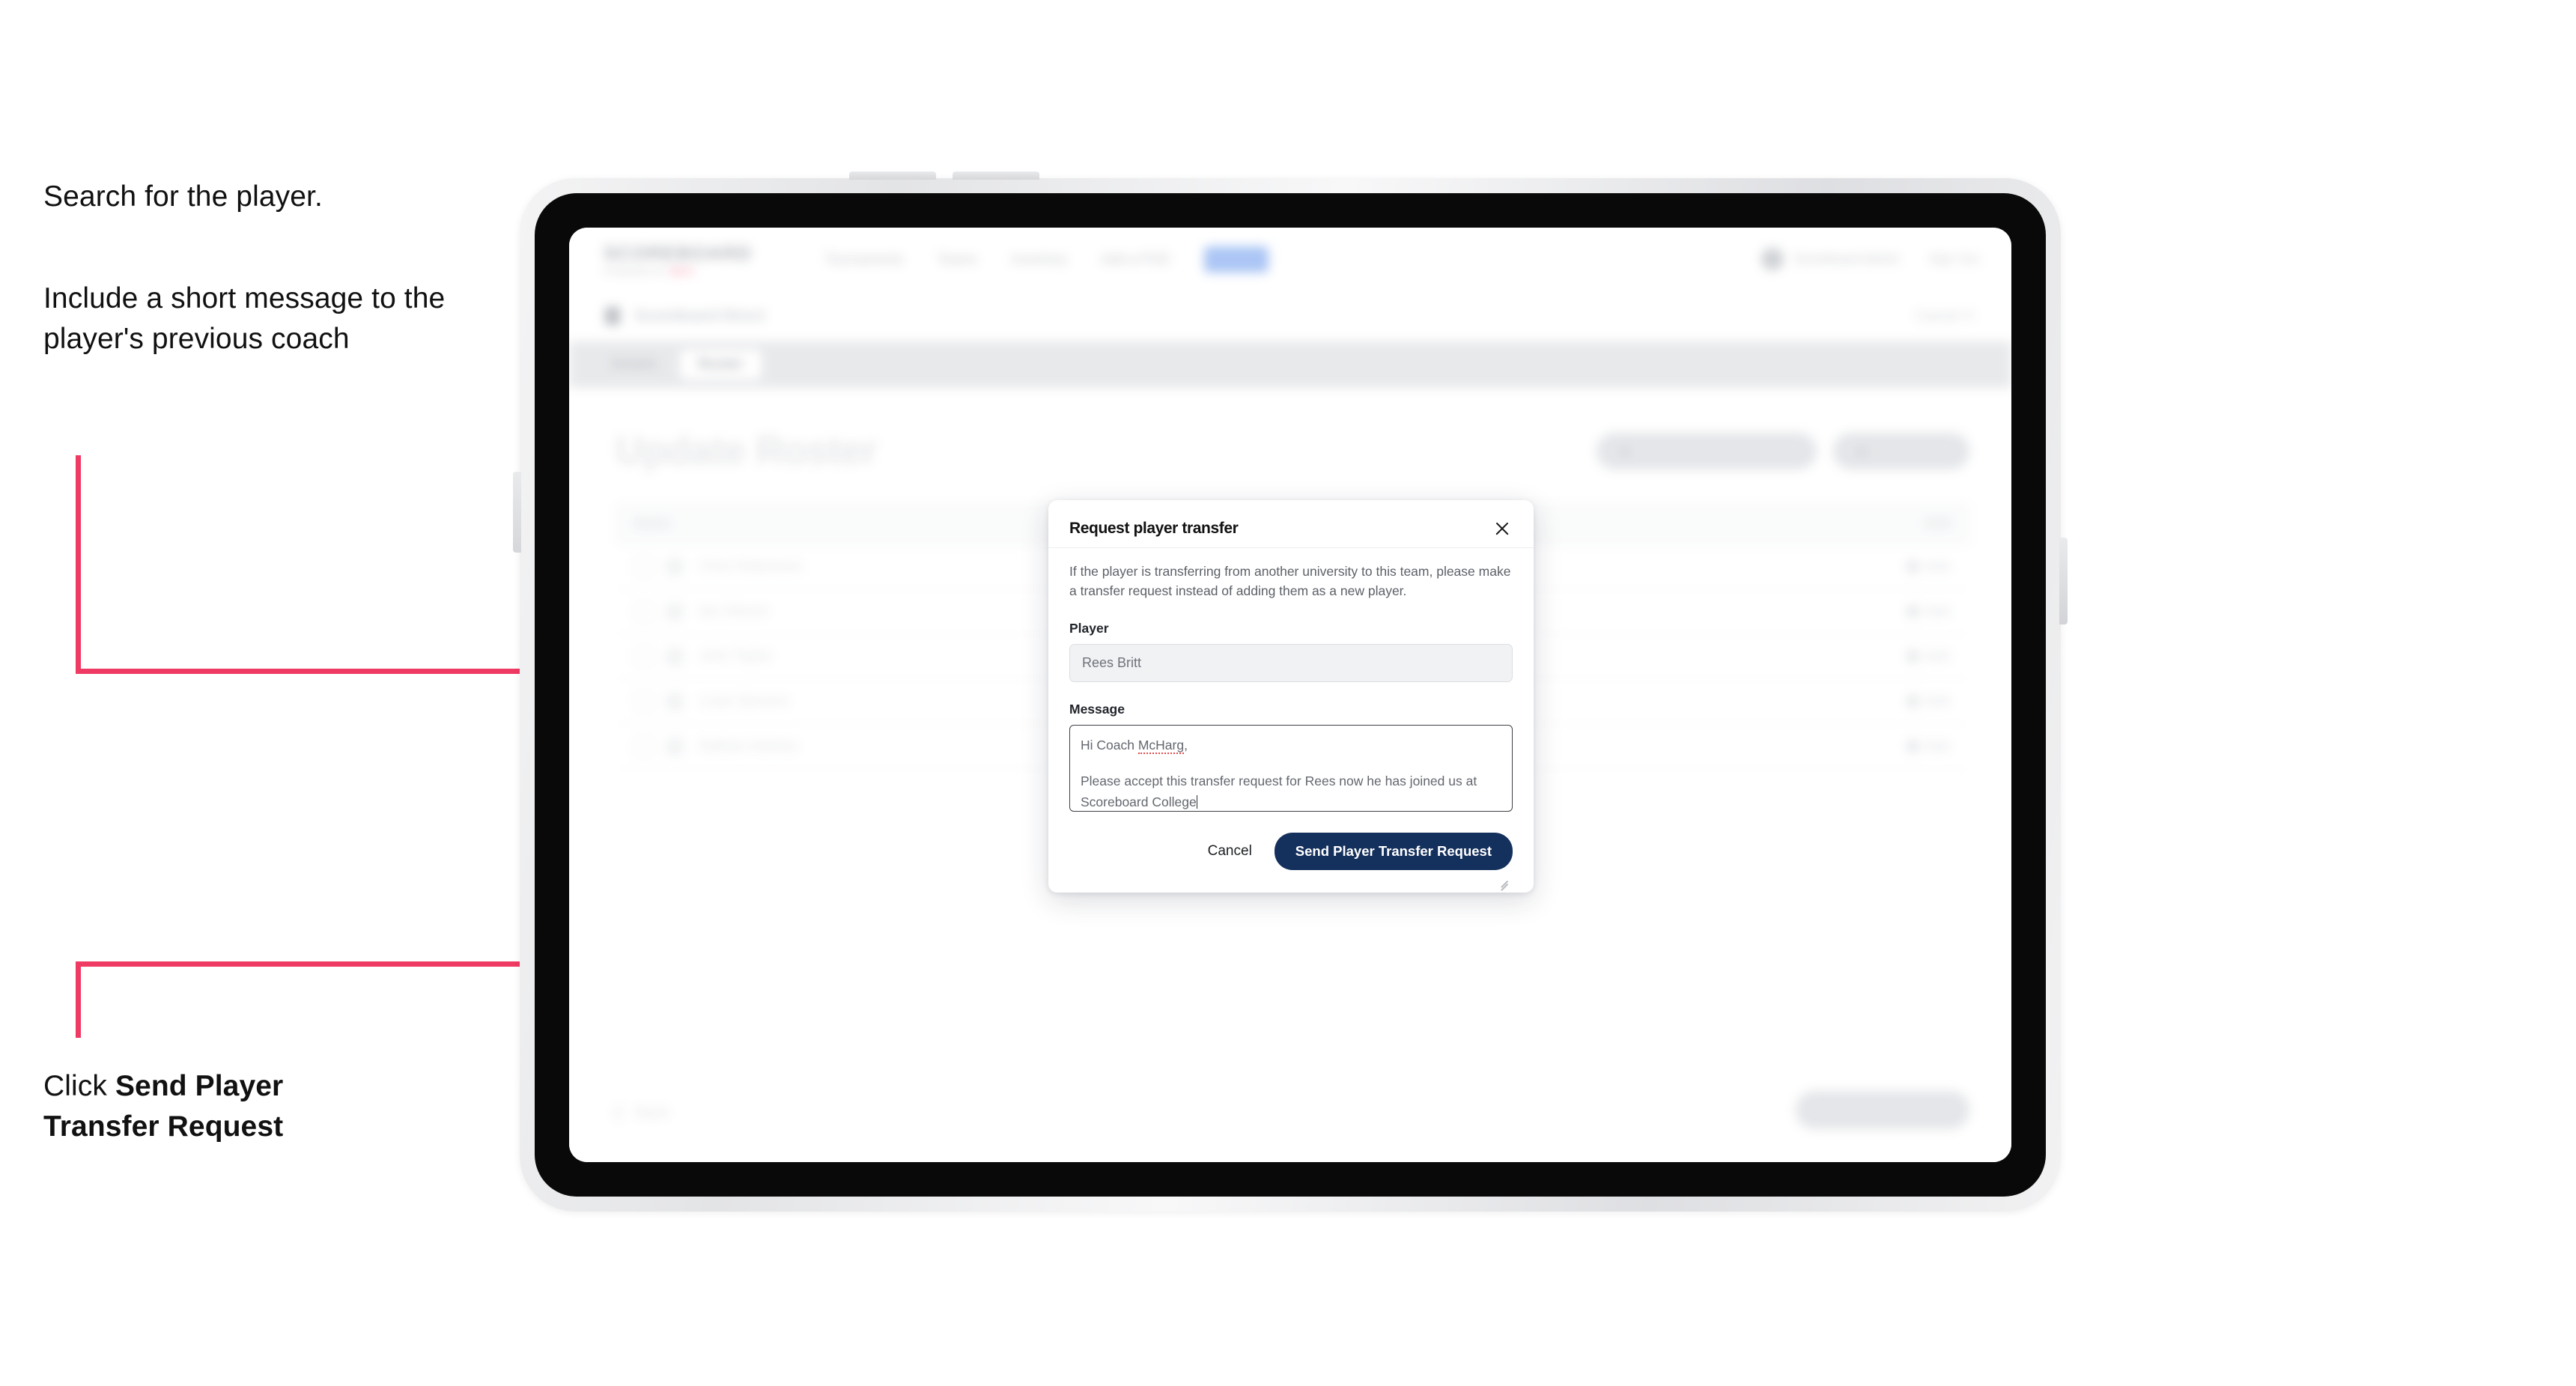 The image size is (2576, 1386). I want to click on annotation-click-send-request: Click Send Player Transfer Request, so click(219, 1106).